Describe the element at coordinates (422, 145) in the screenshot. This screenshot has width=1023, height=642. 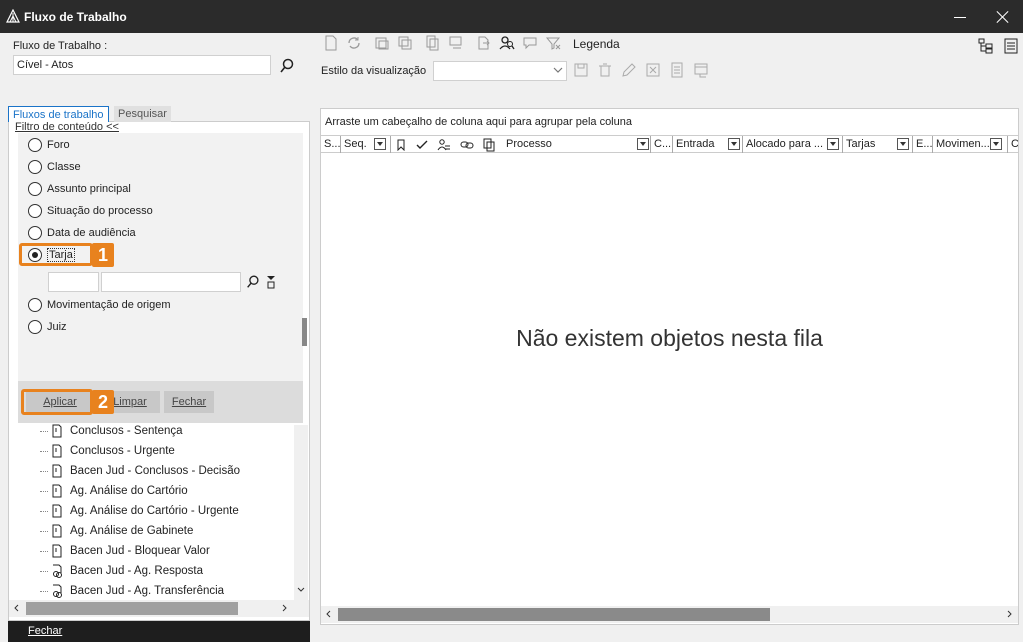
I see `checkmark-icon` at that location.